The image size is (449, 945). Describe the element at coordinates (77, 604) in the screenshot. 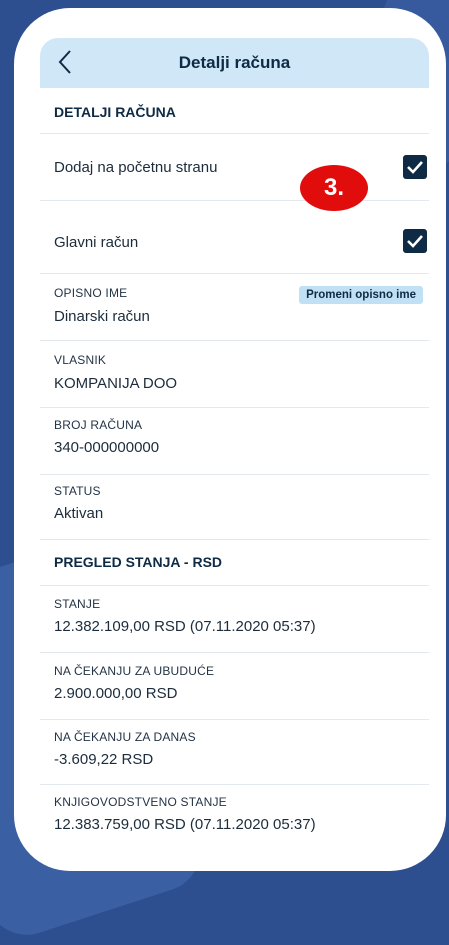

I see `balance-label: STANJE` at that location.